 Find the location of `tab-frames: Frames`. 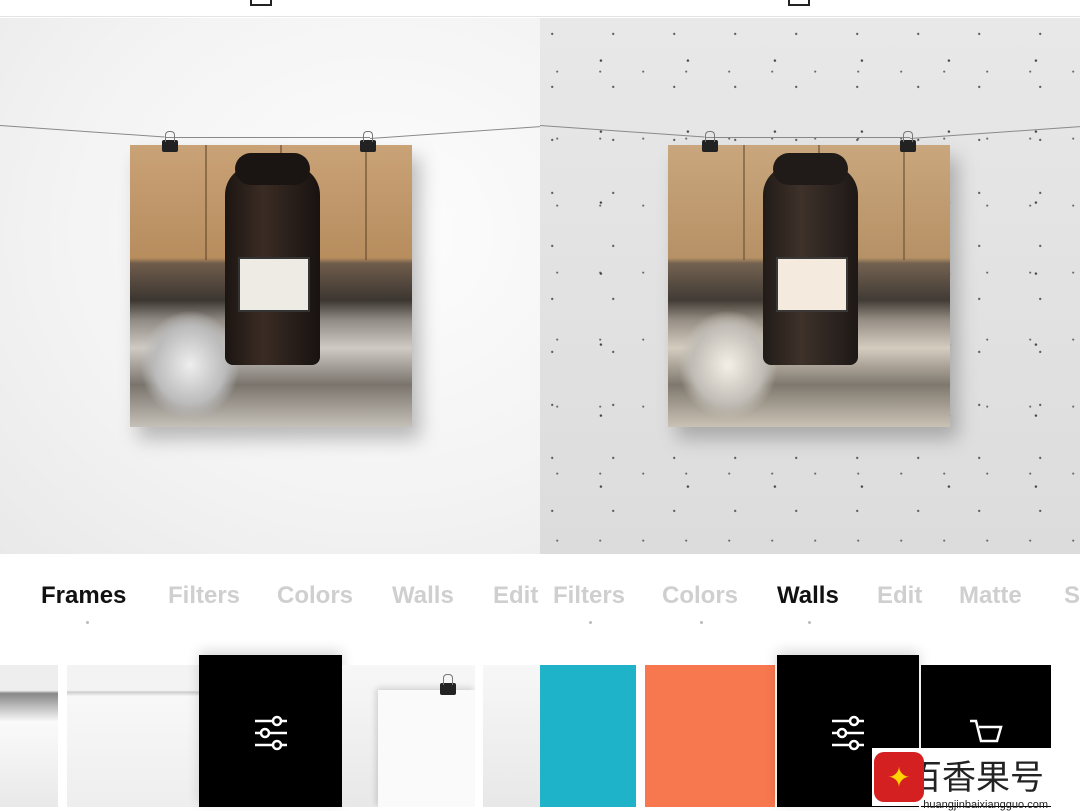

tab-frames: Frames is located at coordinates (83, 596).